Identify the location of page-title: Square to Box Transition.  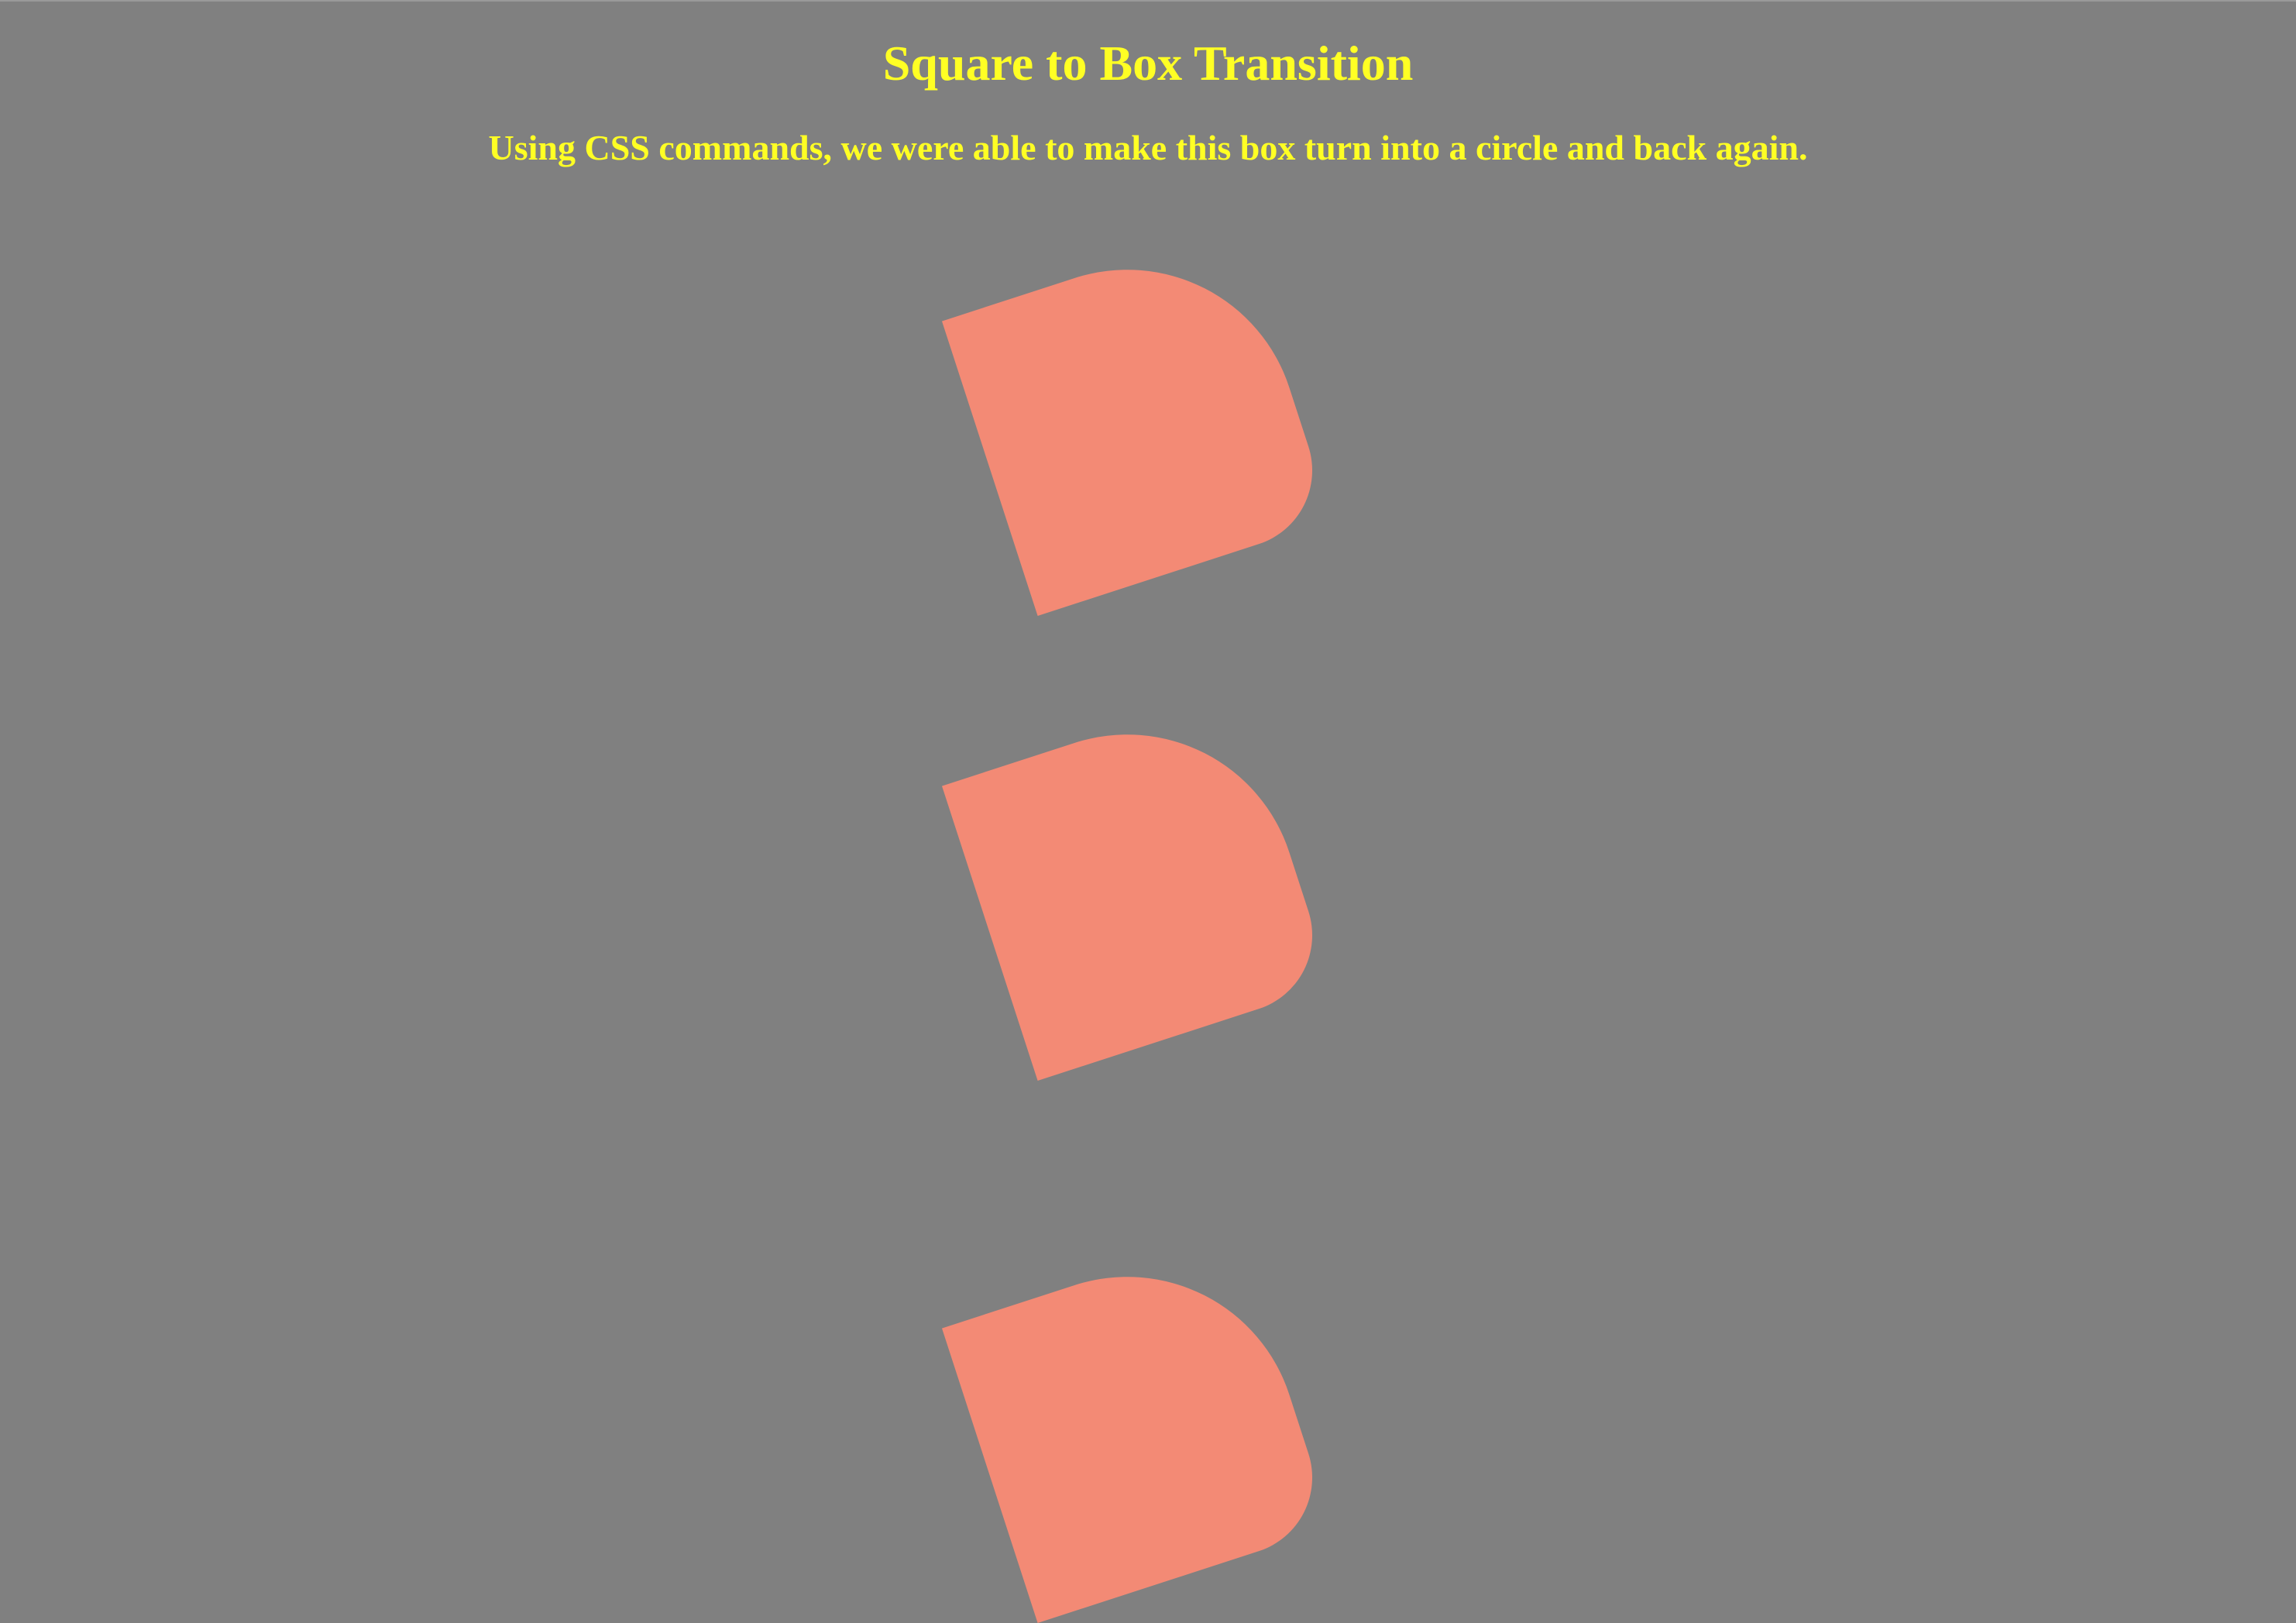
(1148, 63).